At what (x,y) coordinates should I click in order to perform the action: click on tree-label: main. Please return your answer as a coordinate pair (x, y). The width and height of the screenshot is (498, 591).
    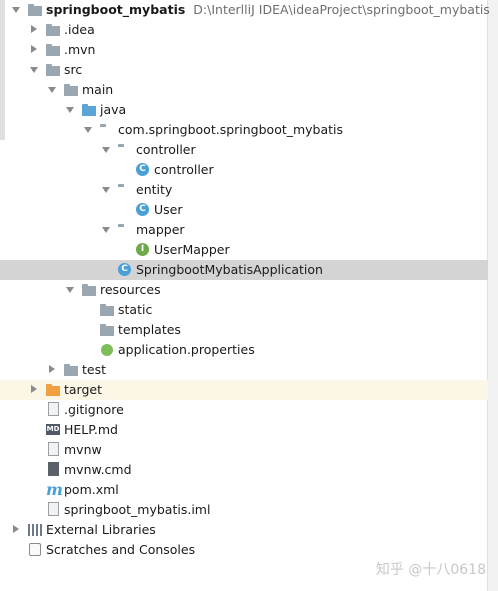
    Looking at the image, I should click on (98, 89).